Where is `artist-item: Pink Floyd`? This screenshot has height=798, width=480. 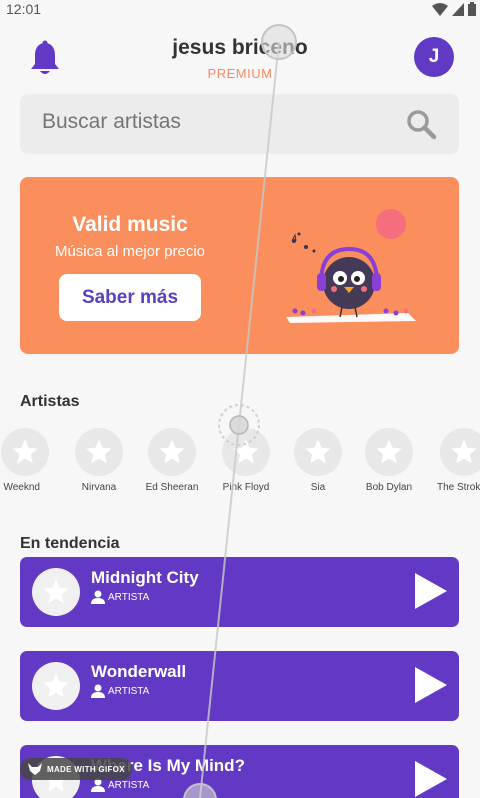 artist-item: Pink Floyd is located at coordinates (246, 460).